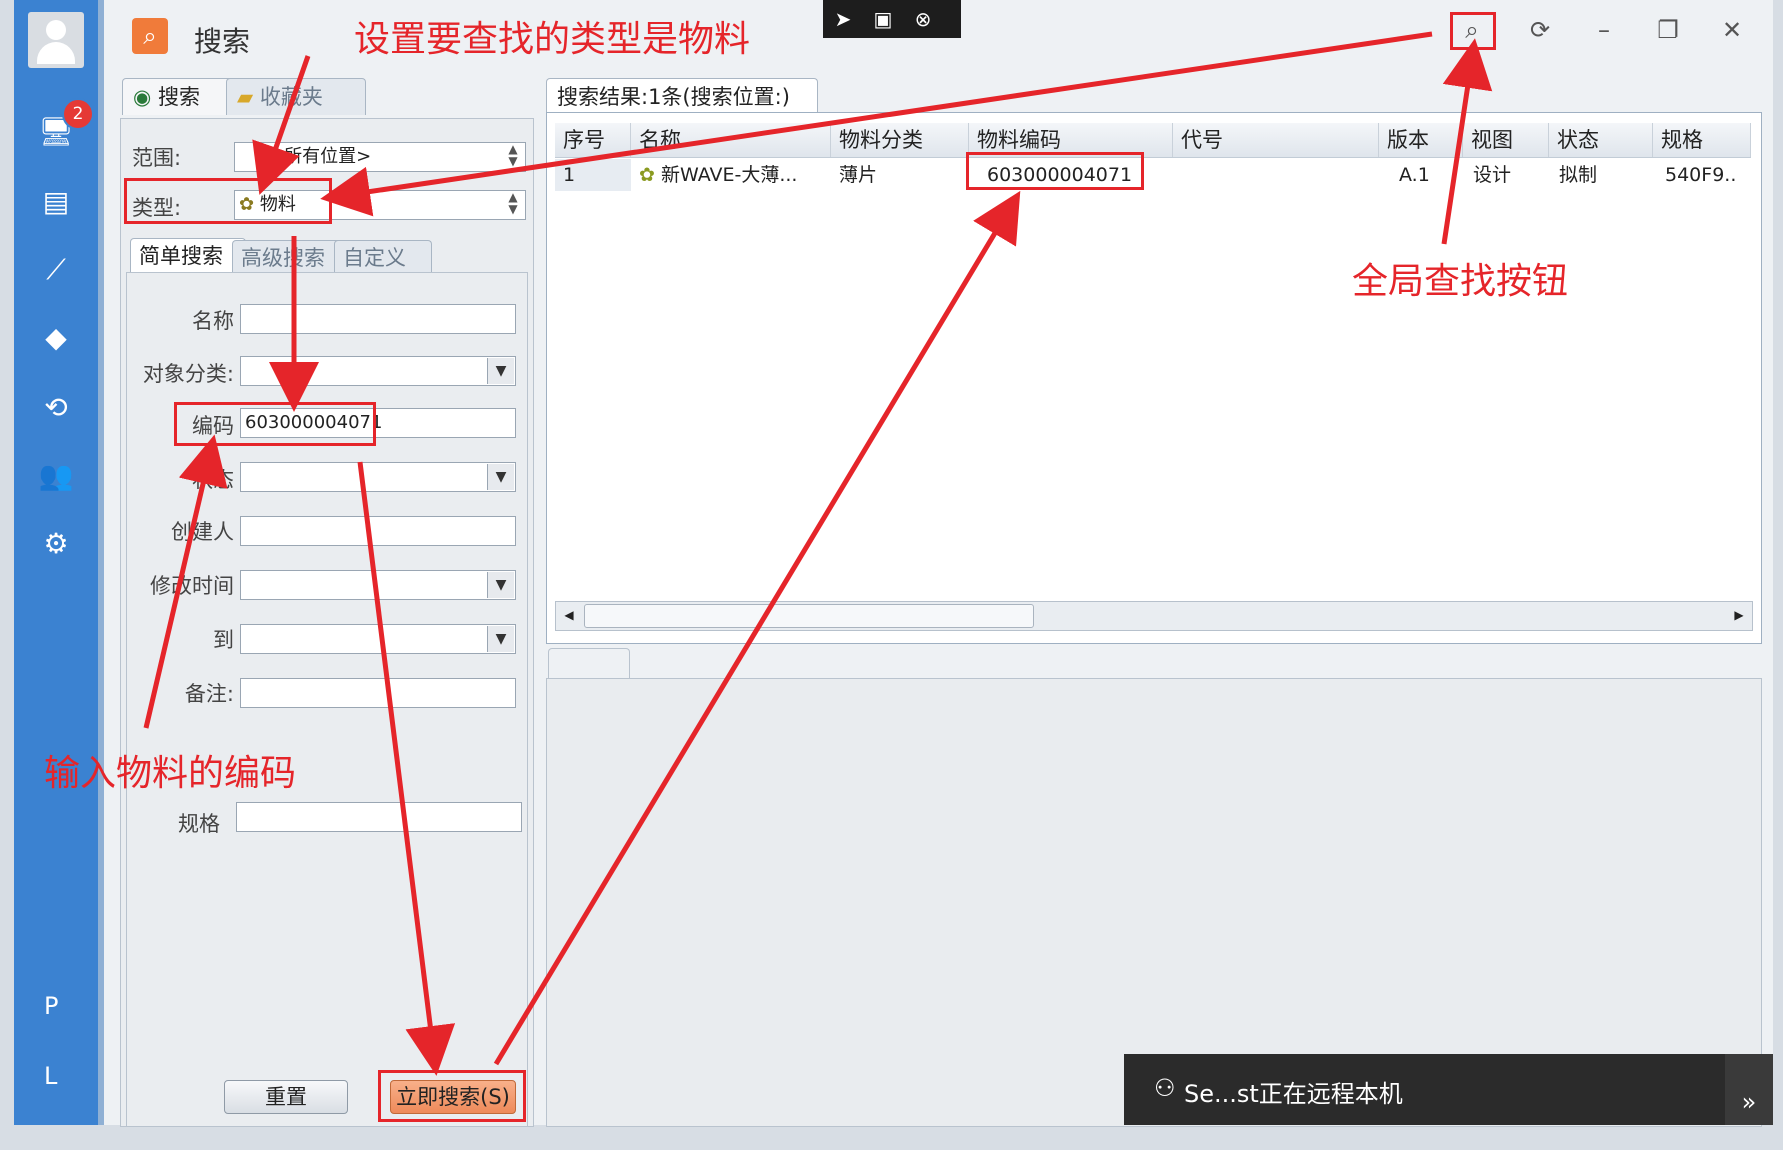  I want to click on toast-text: Se...st正在远程本机, so click(1293, 1094).